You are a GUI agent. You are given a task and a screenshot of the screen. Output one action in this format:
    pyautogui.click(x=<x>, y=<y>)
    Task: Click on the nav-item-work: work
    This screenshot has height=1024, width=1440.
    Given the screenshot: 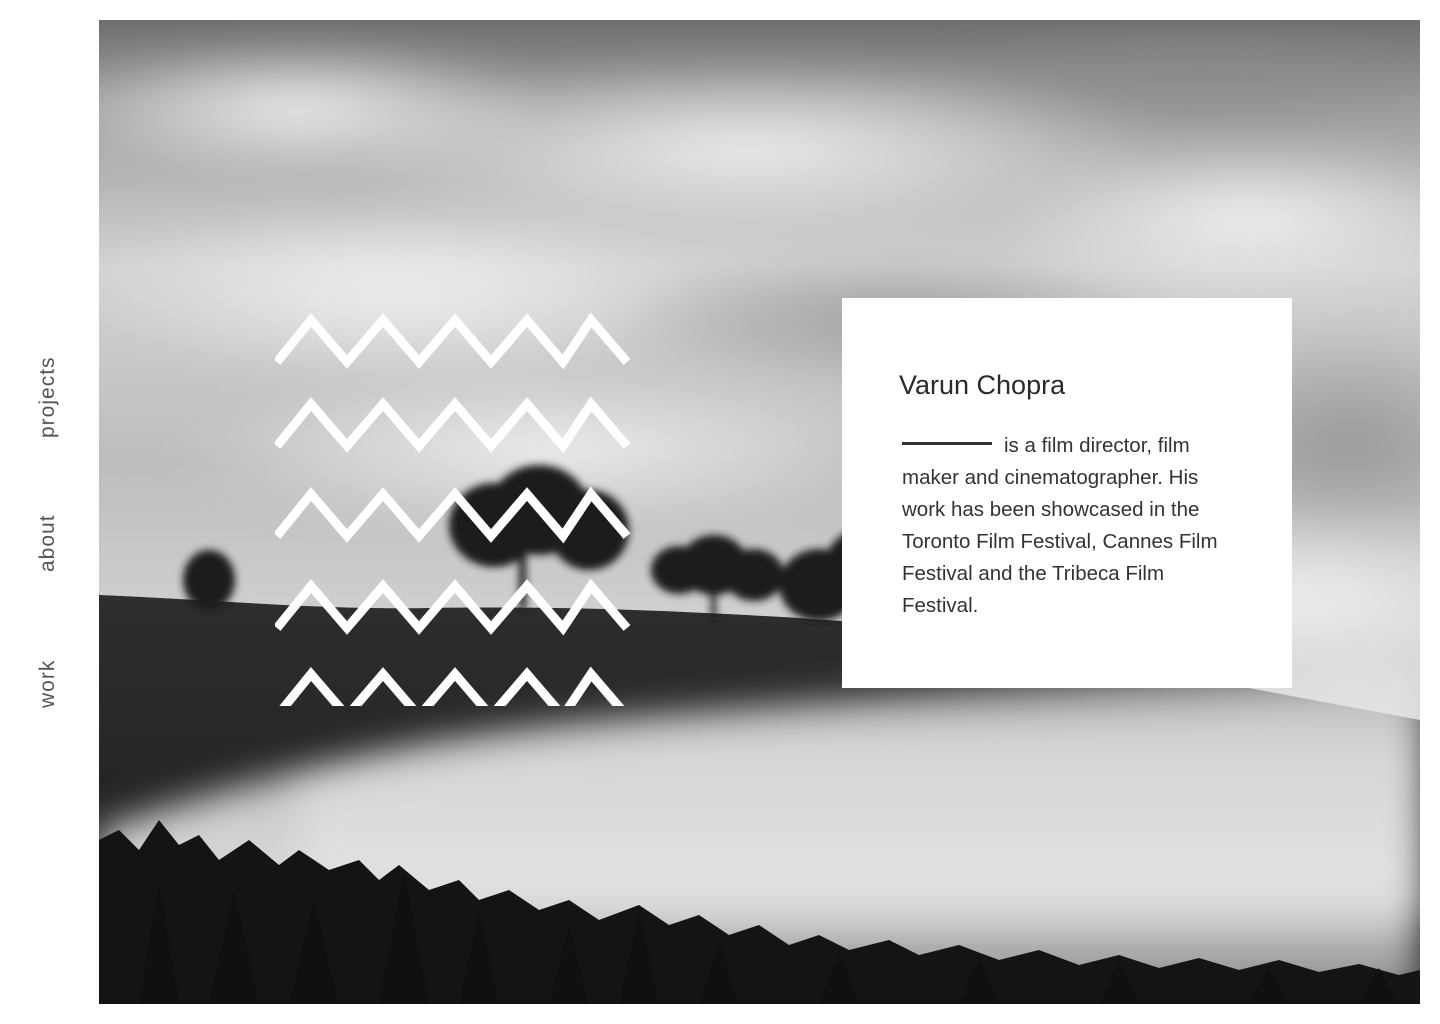 What is the action you would take?
    pyautogui.click(x=48, y=684)
    